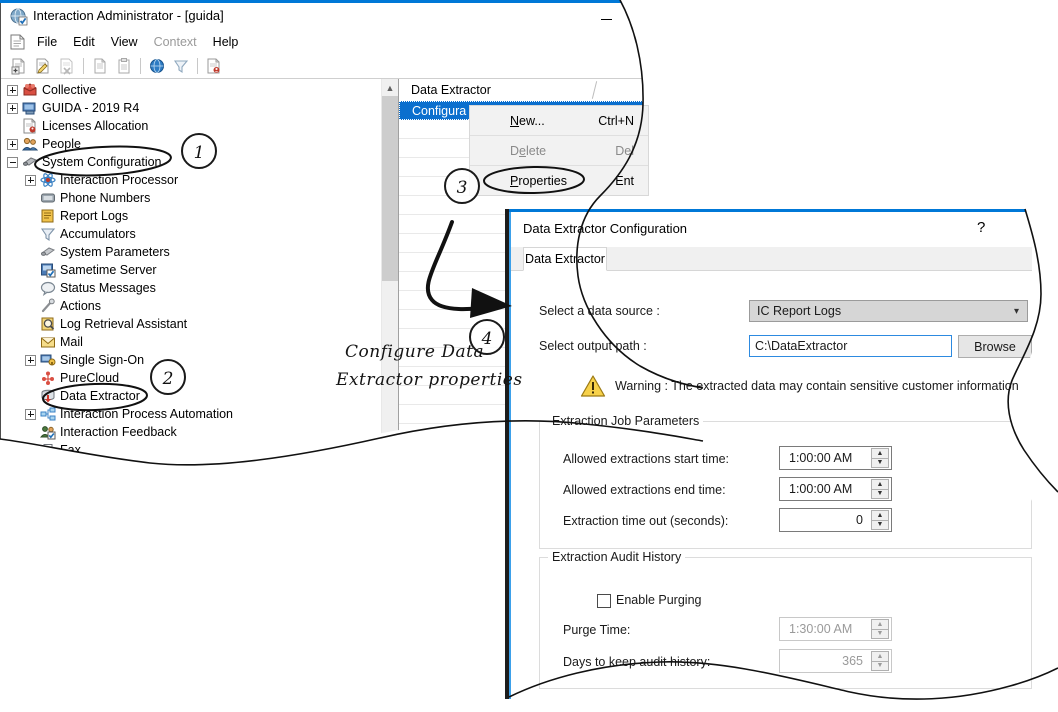 This screenshot has width=1058, height=712. Describe the element at coordinates (565, 259) in the screenshot. I see `tab-data-extractor: Data Extractor` at that location.